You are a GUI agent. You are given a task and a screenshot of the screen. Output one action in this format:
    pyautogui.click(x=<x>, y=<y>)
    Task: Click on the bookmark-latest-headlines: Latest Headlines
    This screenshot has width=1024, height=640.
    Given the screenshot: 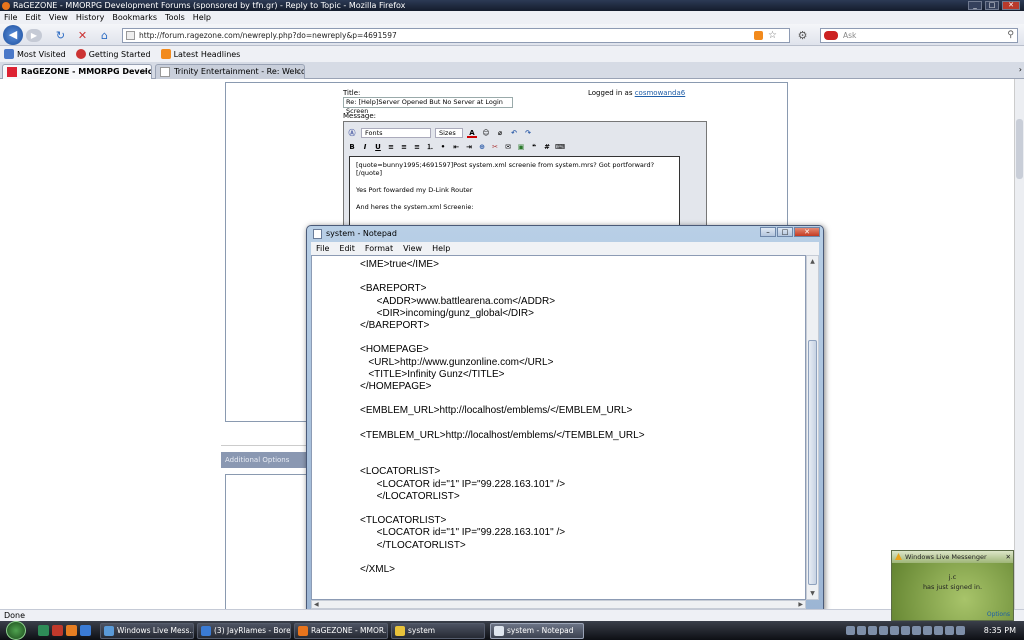 What is the action you would take?
    pyautogui.click(x=200, y=54)
    